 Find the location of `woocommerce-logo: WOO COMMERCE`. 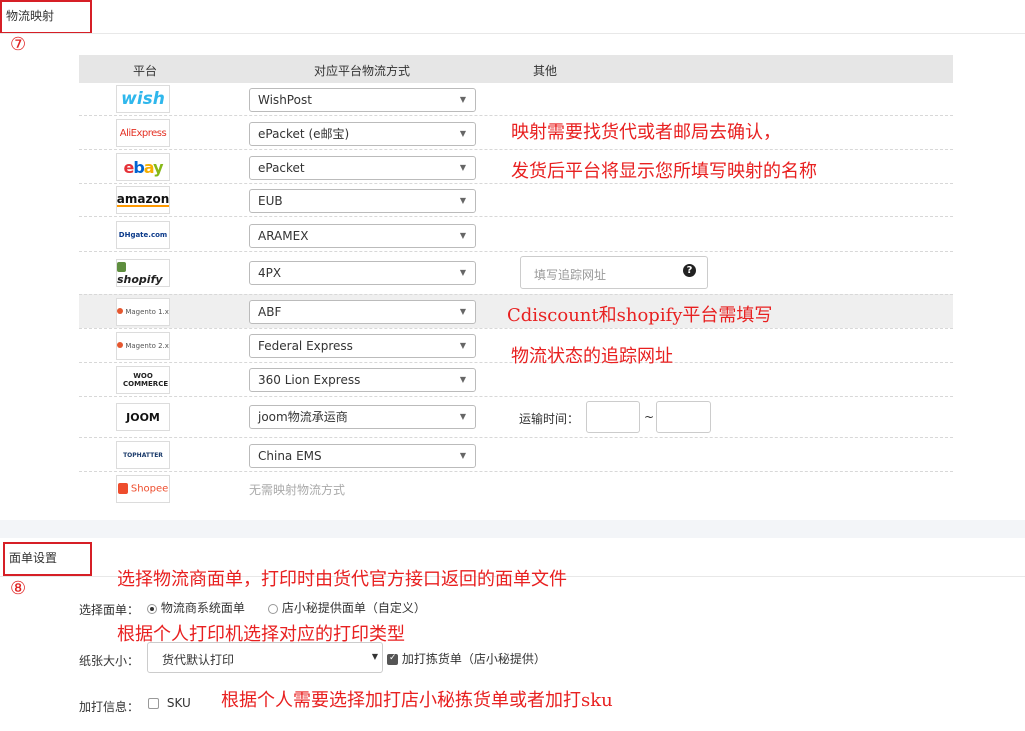

woocommerce-logo: WOO COMMERCE is located at coordinates (143, 380).